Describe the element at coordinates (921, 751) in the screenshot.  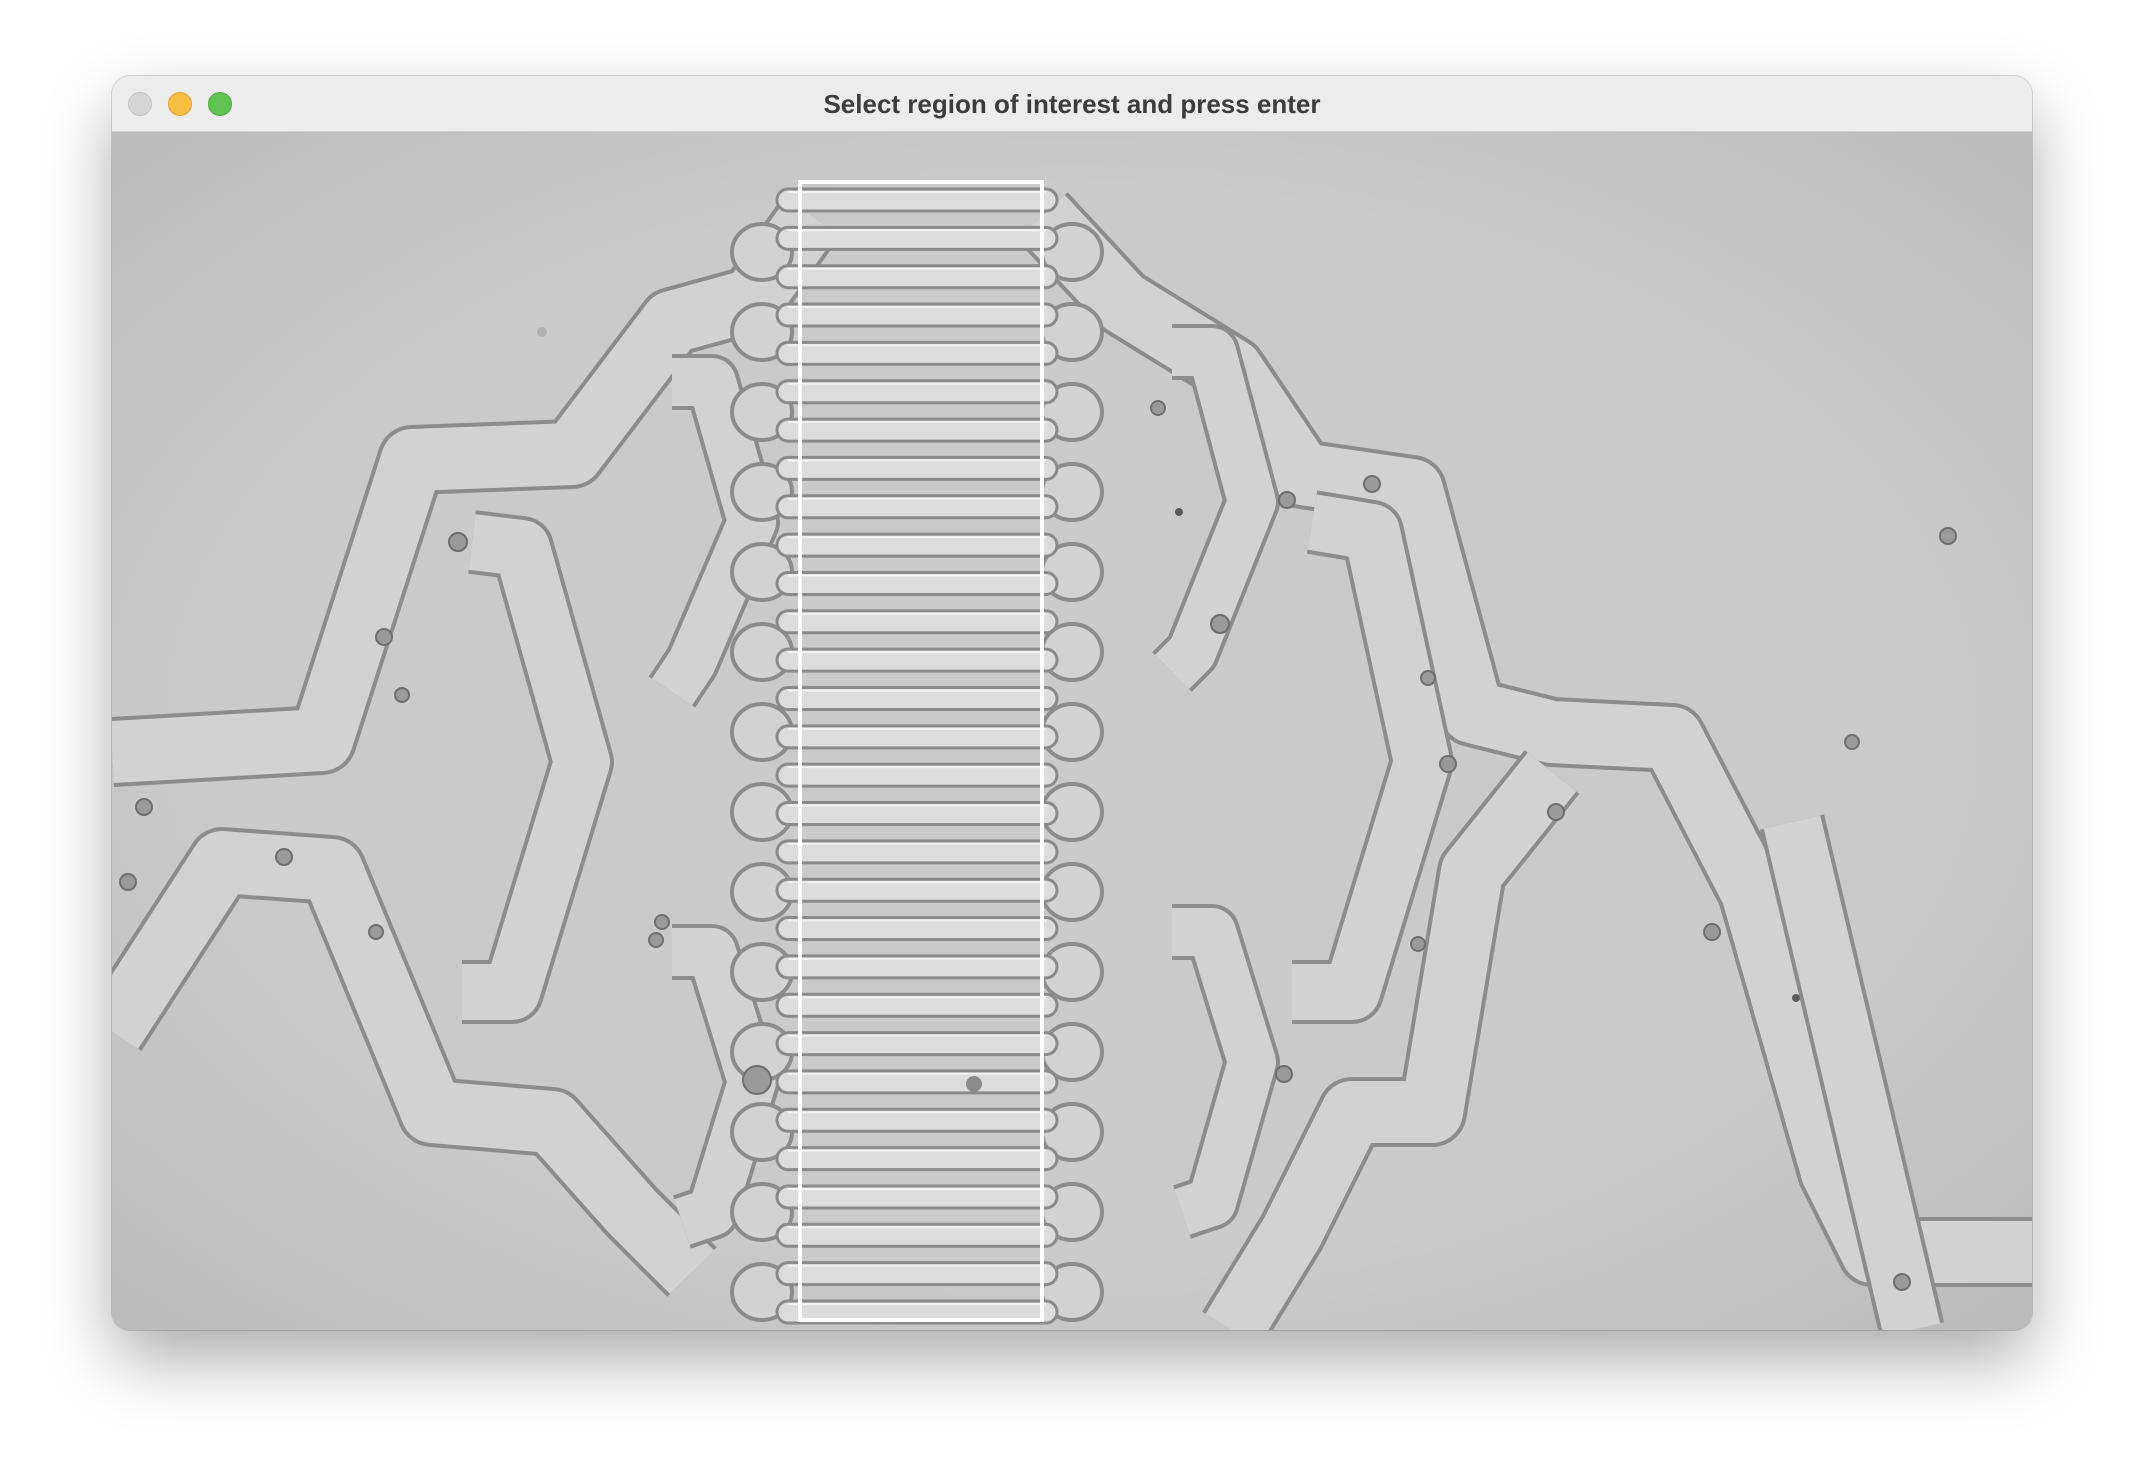
I see `region-of-interest-selection` at that location.